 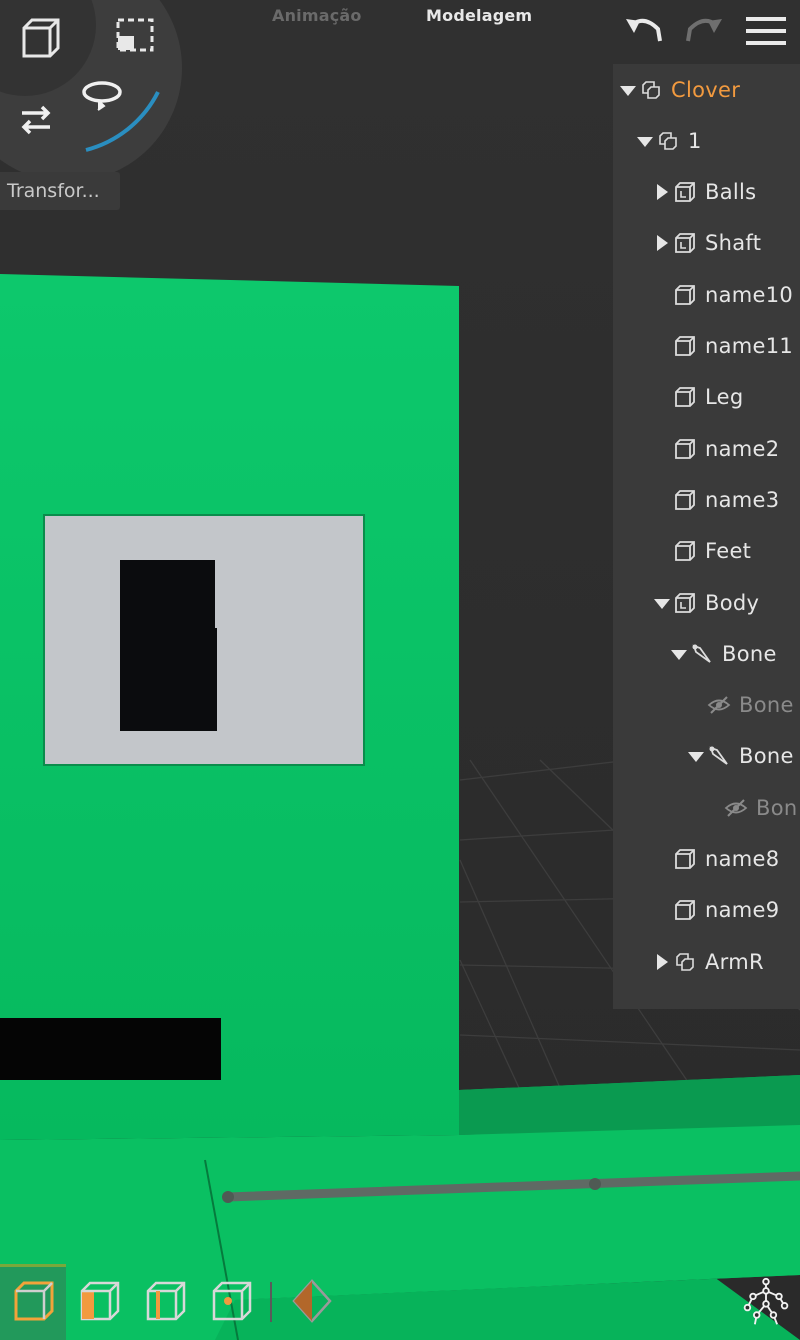 I want to click on cube-view-icon, so click(x=40, y=38).